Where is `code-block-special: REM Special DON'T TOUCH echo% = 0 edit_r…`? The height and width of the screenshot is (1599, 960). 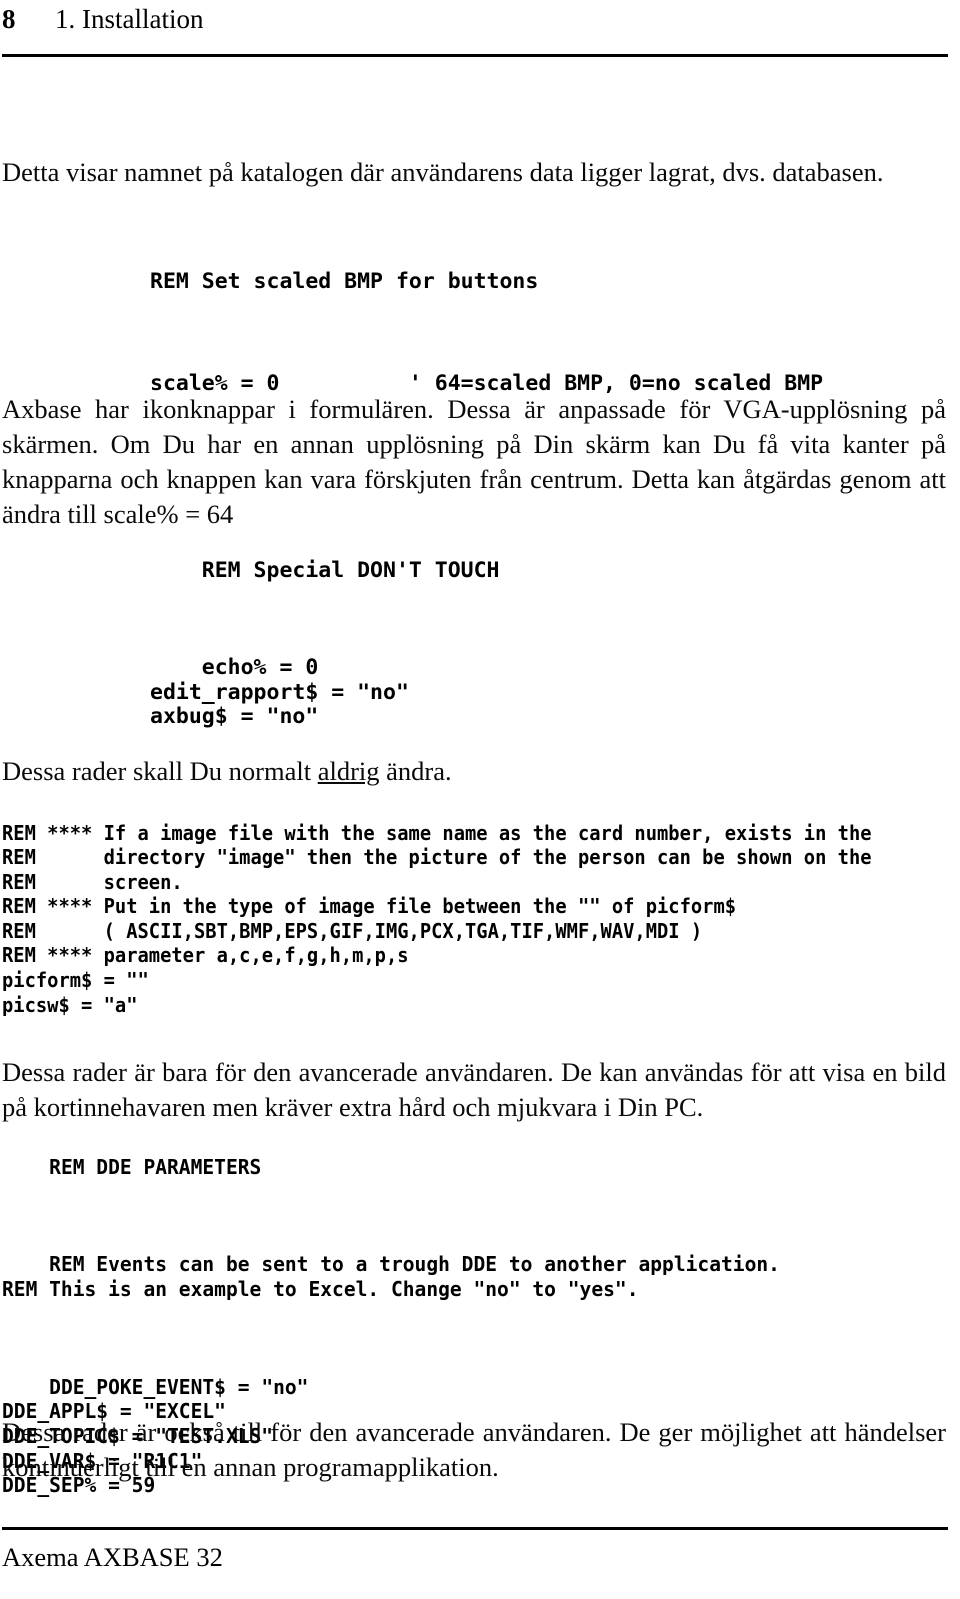
code-block-special: REM Special DON'T TOUCH echo% = 0 edit_r… is located at coordinates (325, 644).